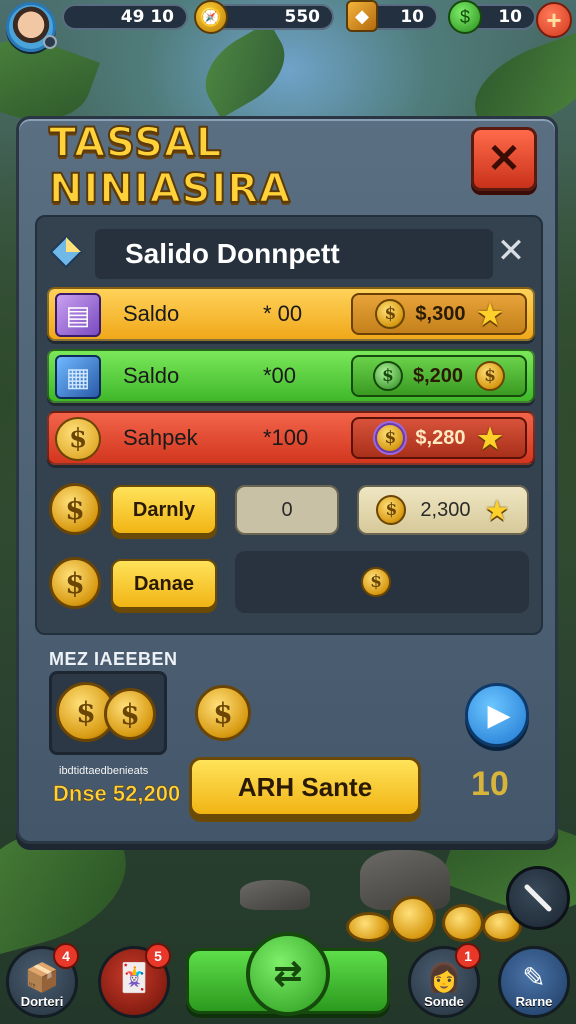  I want to click on coin-pile-icon: $, so click(130, 714).